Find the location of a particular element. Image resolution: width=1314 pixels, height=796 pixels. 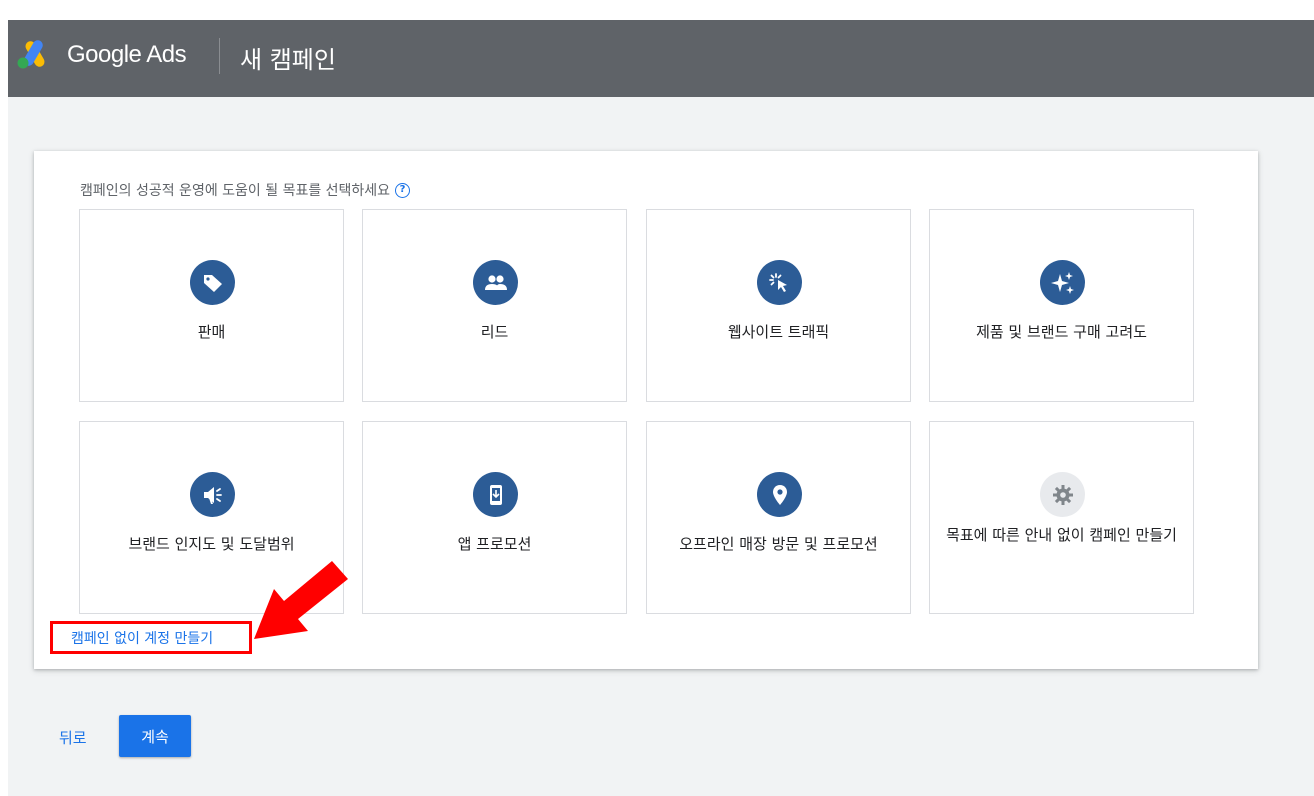

brand-name: Google Ads is located at coordinates (127, 54).